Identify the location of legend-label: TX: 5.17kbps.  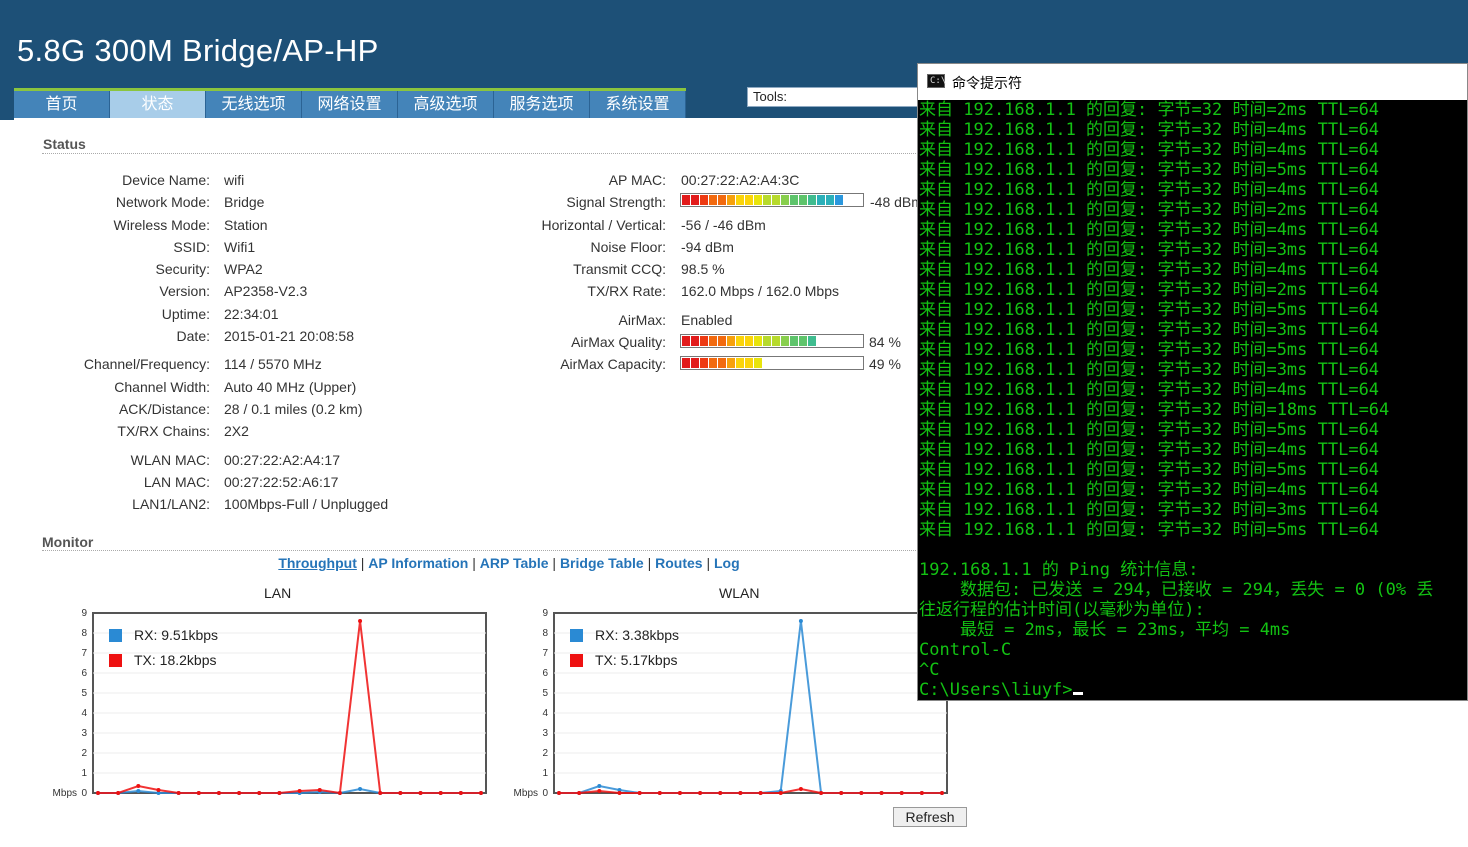
(636, 660).